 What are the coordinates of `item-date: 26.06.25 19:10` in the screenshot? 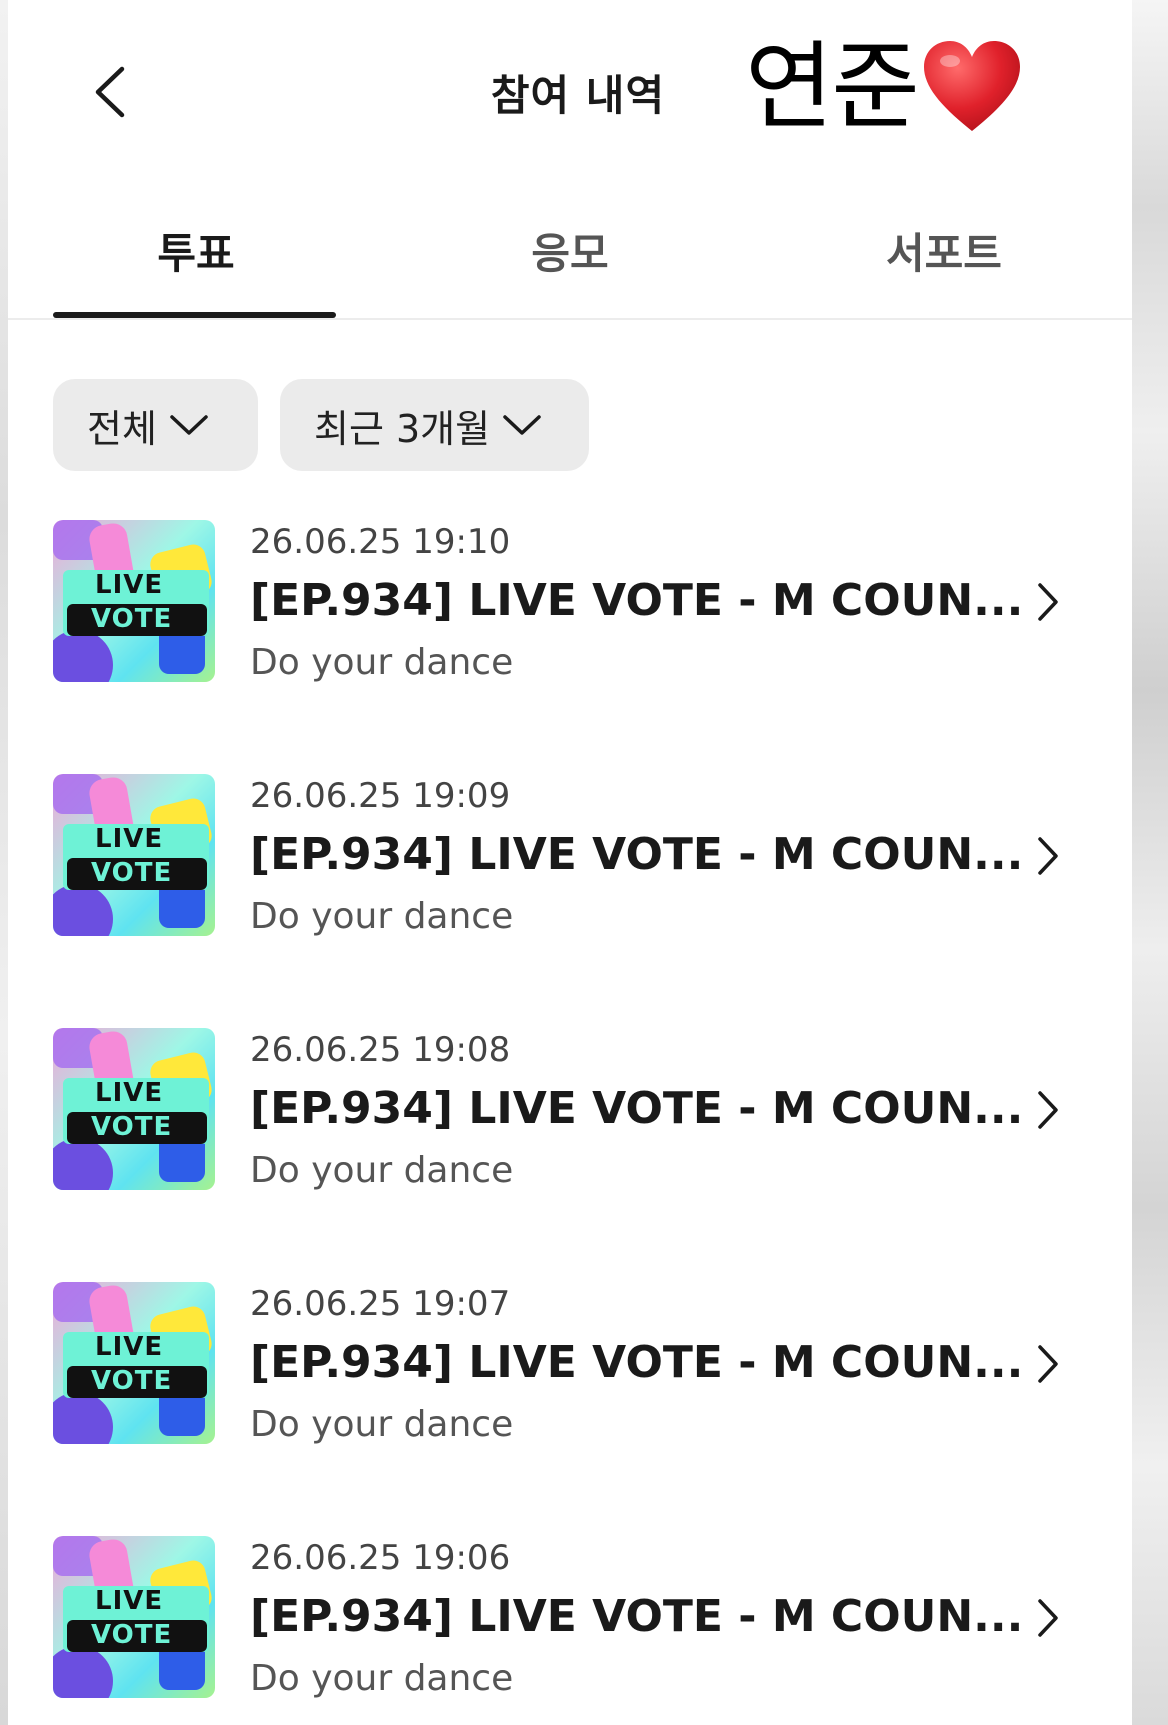 It's located at (380, 542).